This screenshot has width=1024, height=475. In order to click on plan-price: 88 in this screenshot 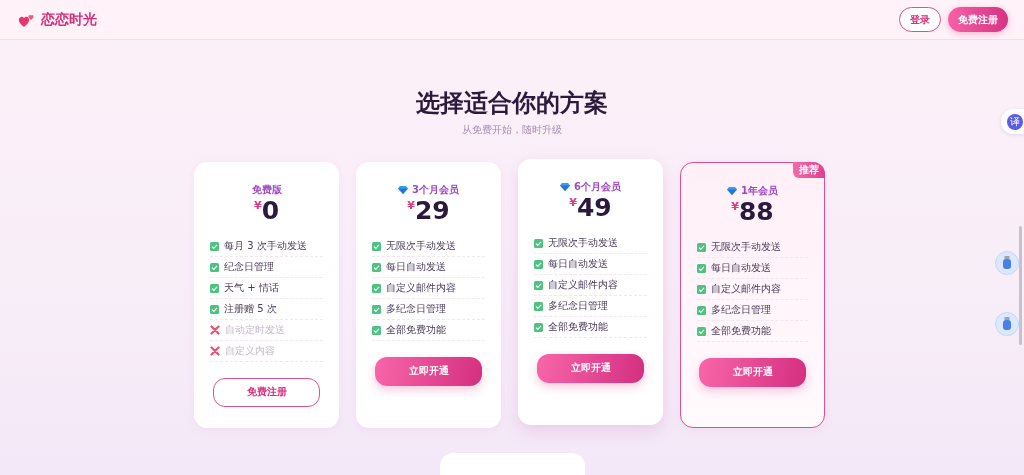, I will do `click(756, 212)`.